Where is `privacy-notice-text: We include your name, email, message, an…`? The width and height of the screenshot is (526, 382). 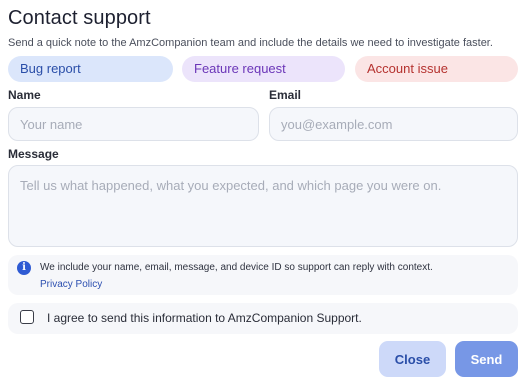 privacy-notice-text: We include your name, email, message, an… is located at coordinates (236, 267).